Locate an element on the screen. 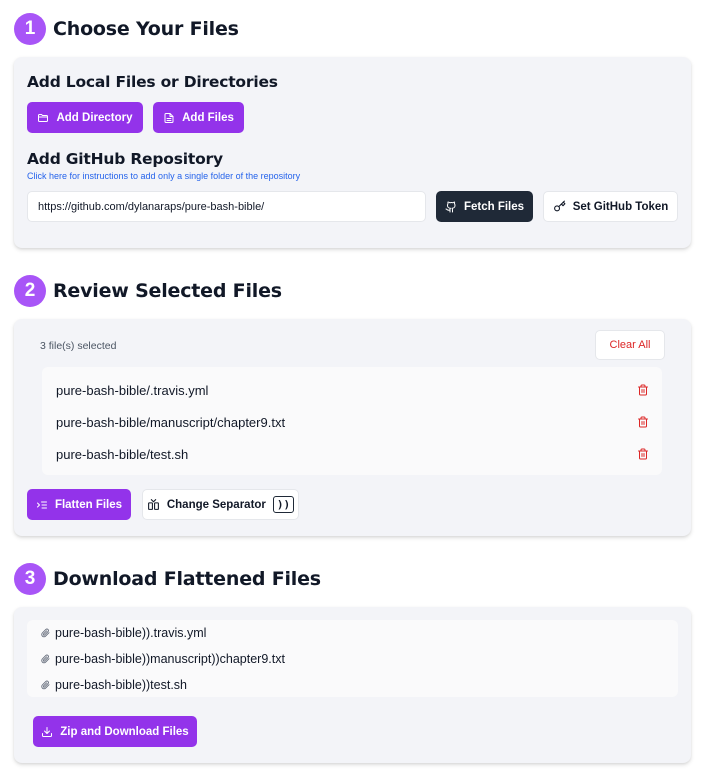 This screenshot has width=706, height=769. fetch-files-label: Fetch Files is located at coordinates (494, 206).